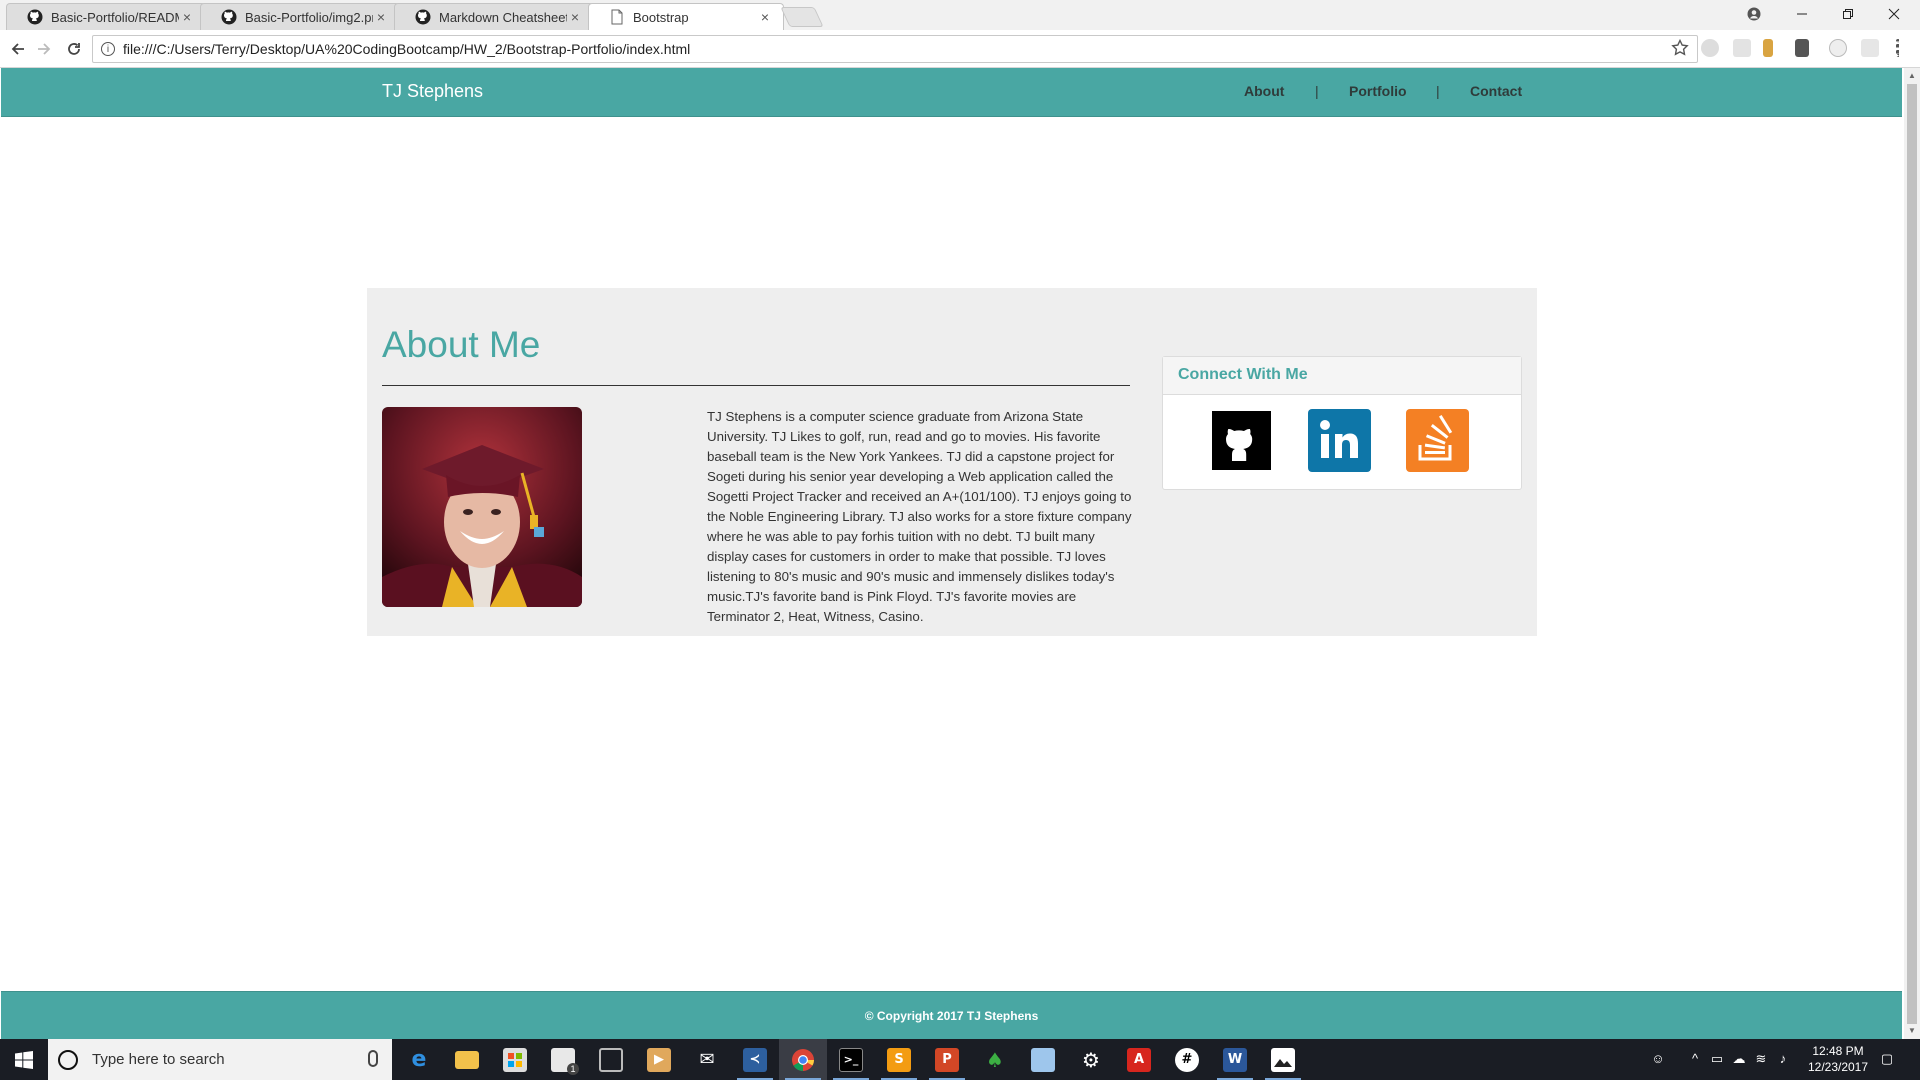  I want to click on microphone-icon, so click(373, 1058).